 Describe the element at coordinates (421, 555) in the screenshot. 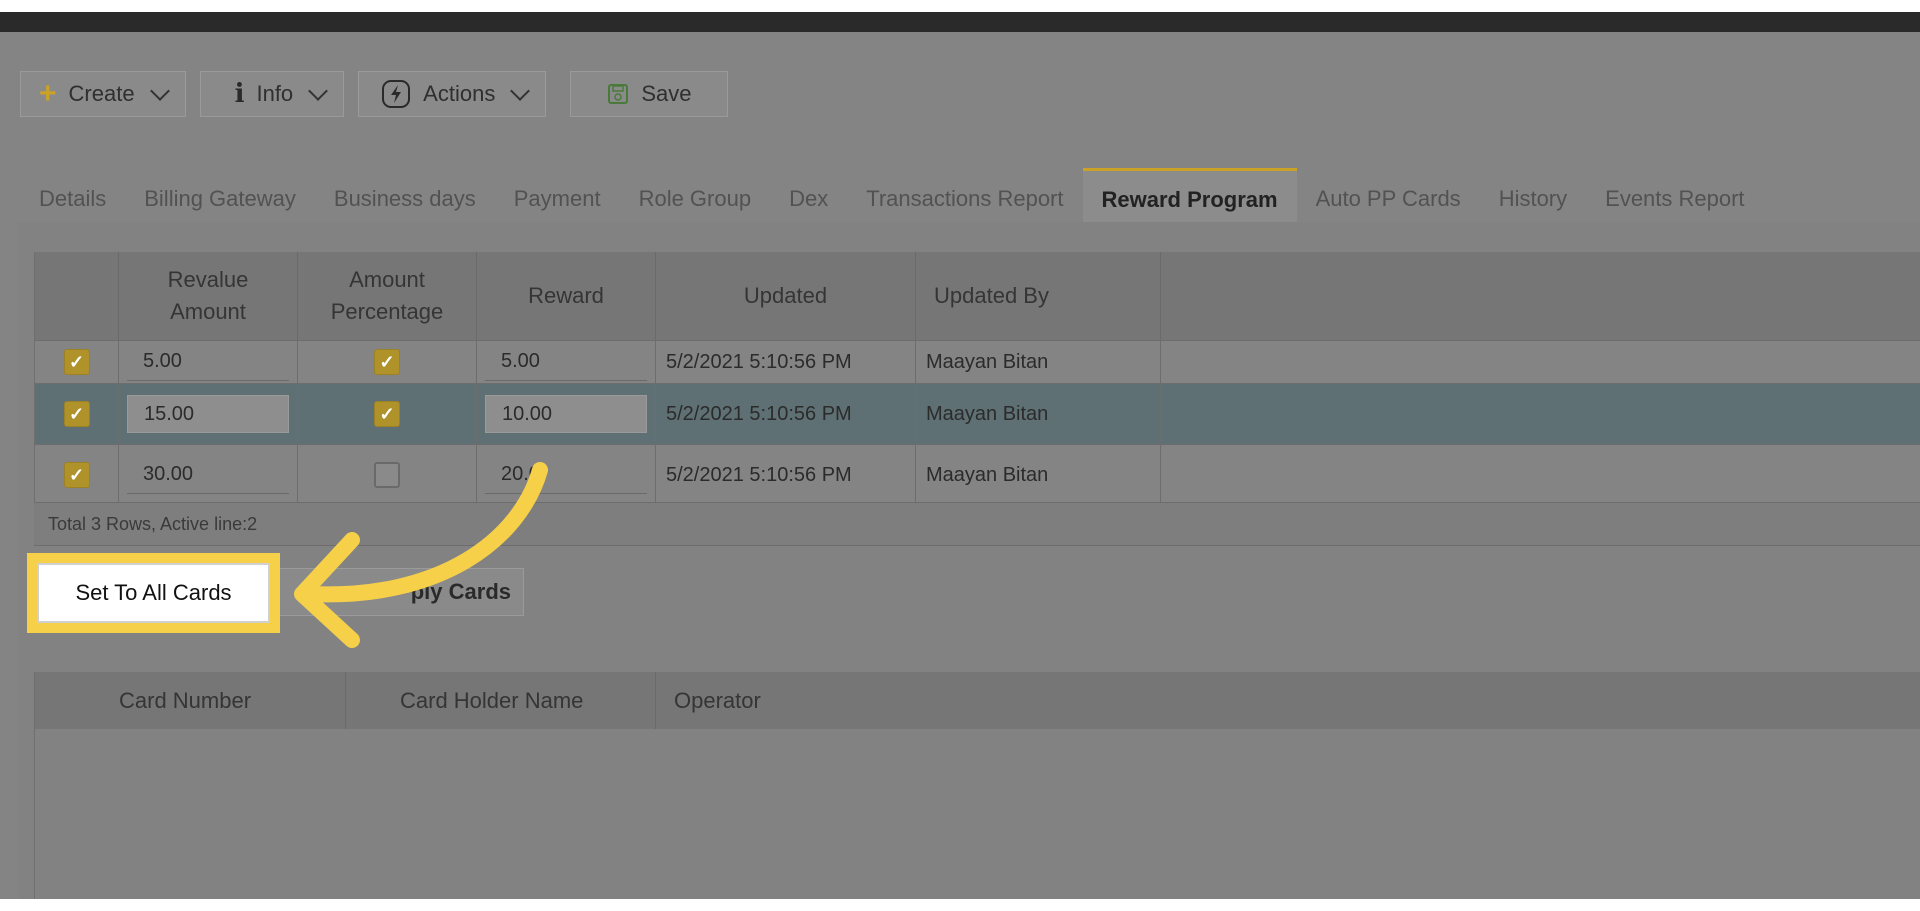

I see `annotation-arrow-icon` at that location.